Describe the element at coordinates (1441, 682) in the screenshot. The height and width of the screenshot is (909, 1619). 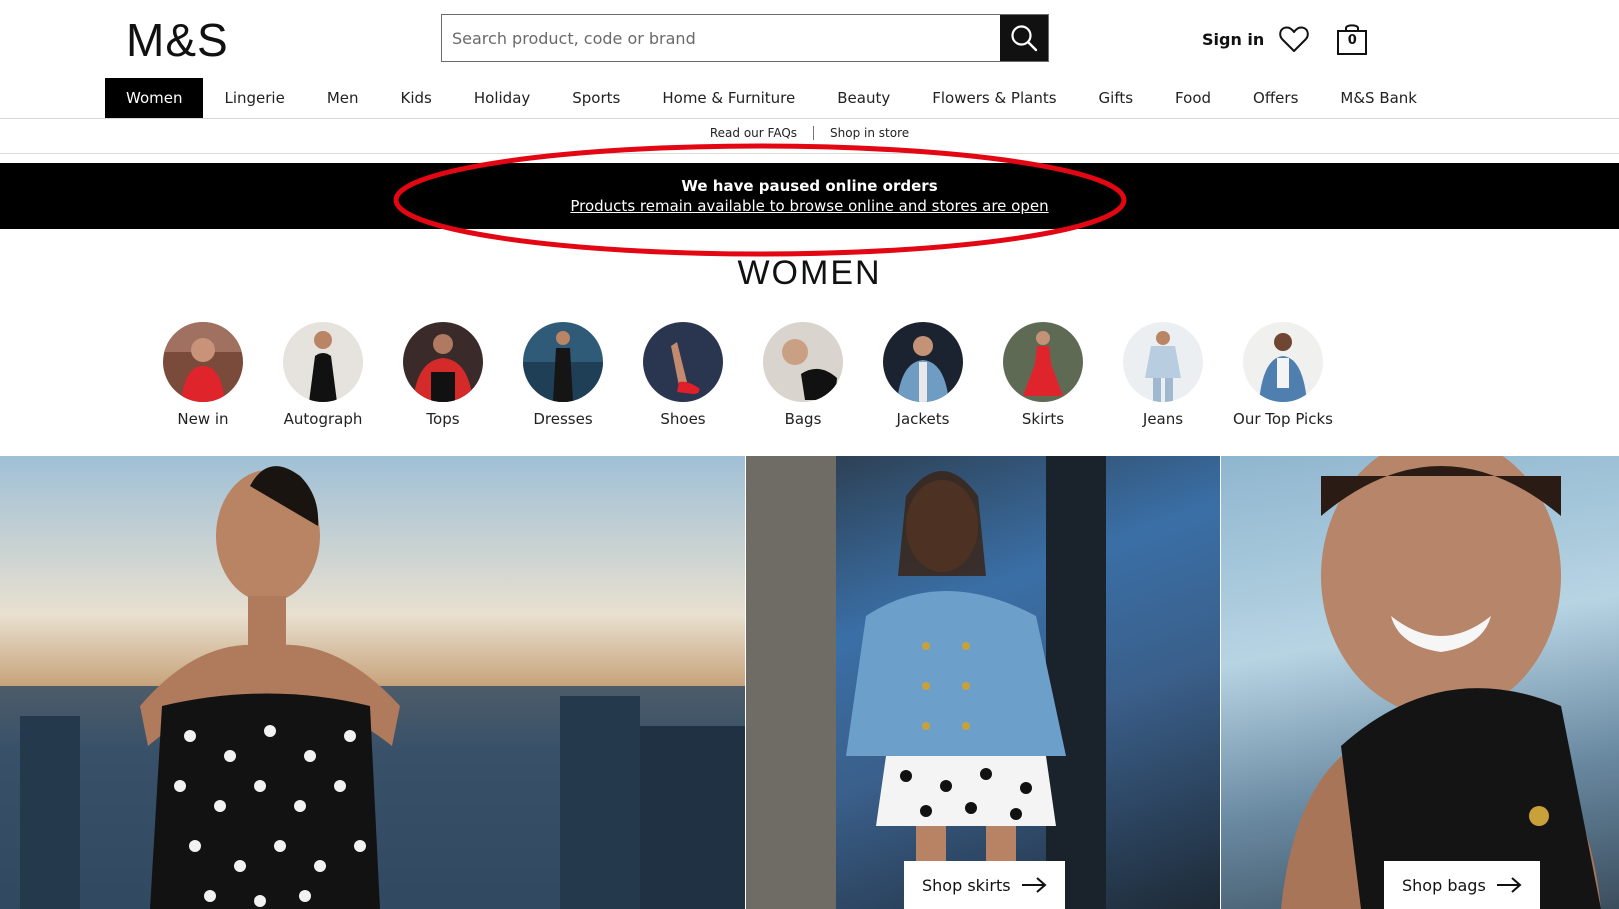
I see `model-handbag-image` at that location.